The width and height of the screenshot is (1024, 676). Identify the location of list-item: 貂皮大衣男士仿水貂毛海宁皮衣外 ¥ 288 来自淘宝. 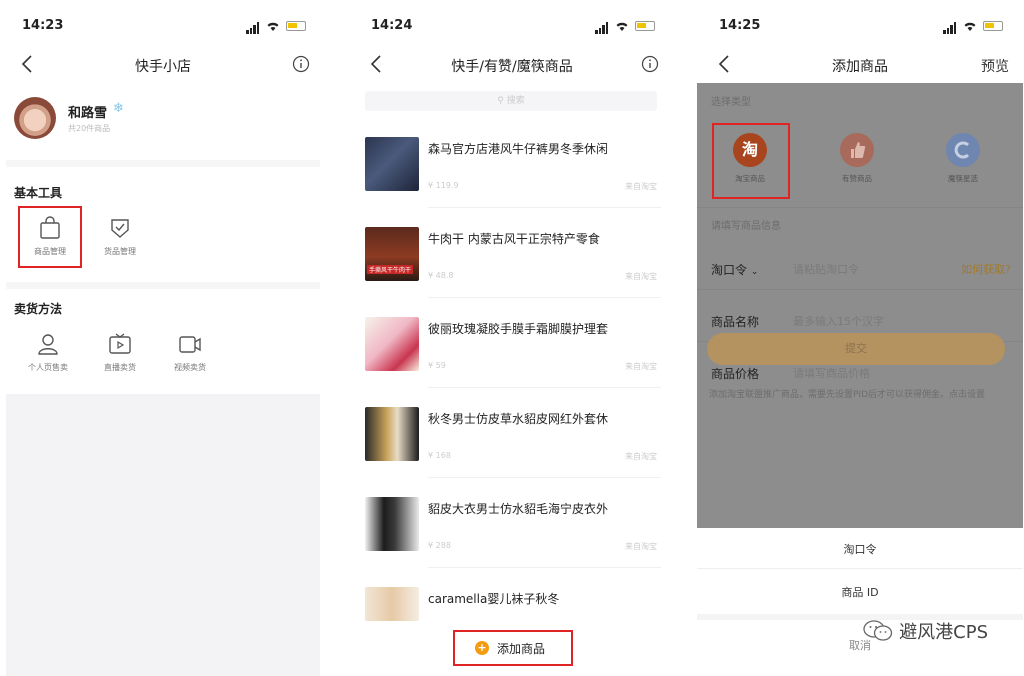
(513, 537).